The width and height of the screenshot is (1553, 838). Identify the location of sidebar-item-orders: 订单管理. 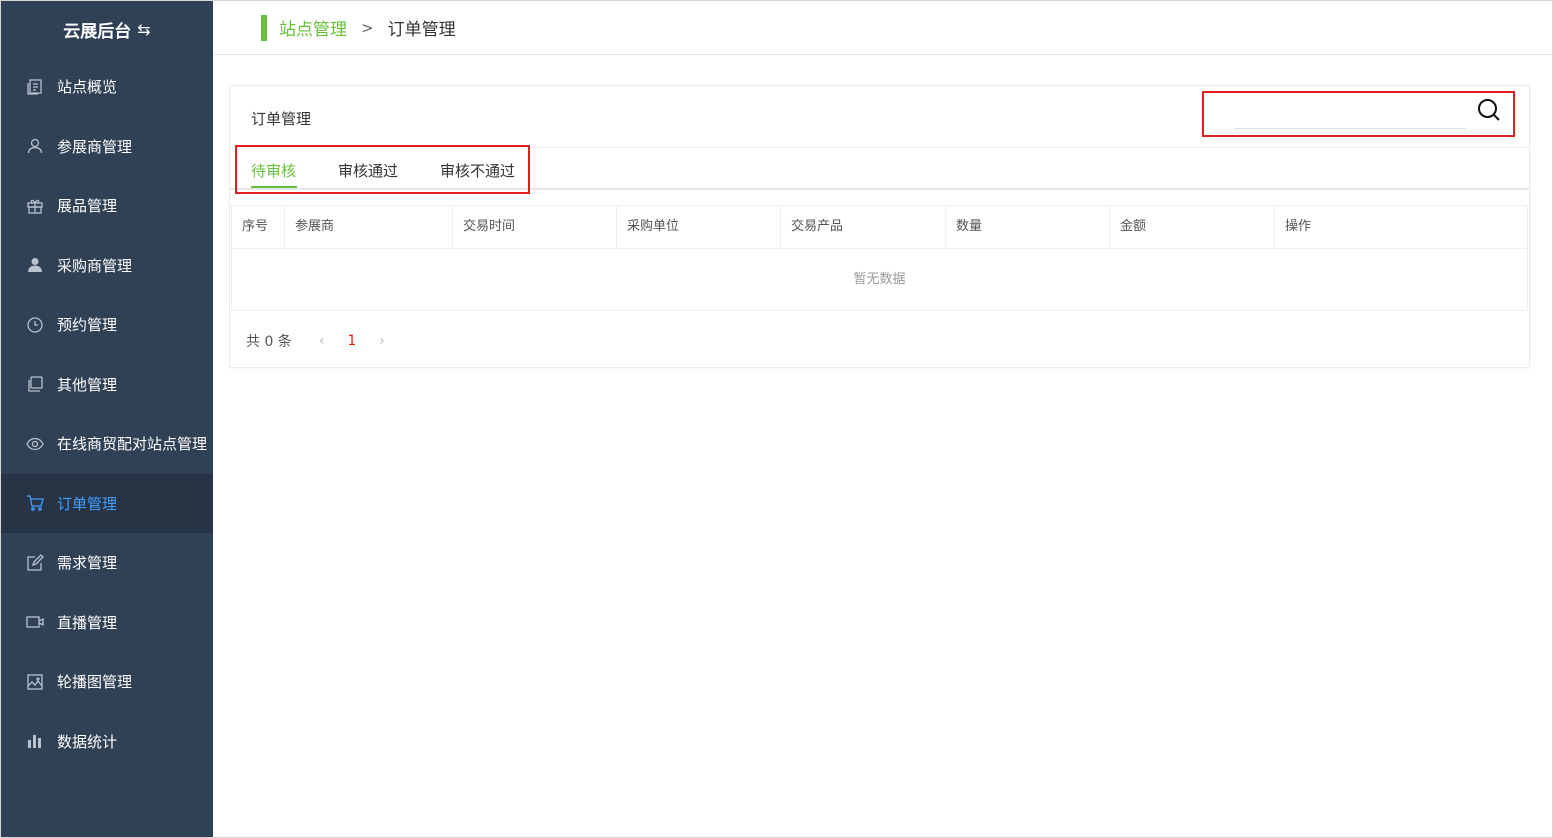
(107, 503).